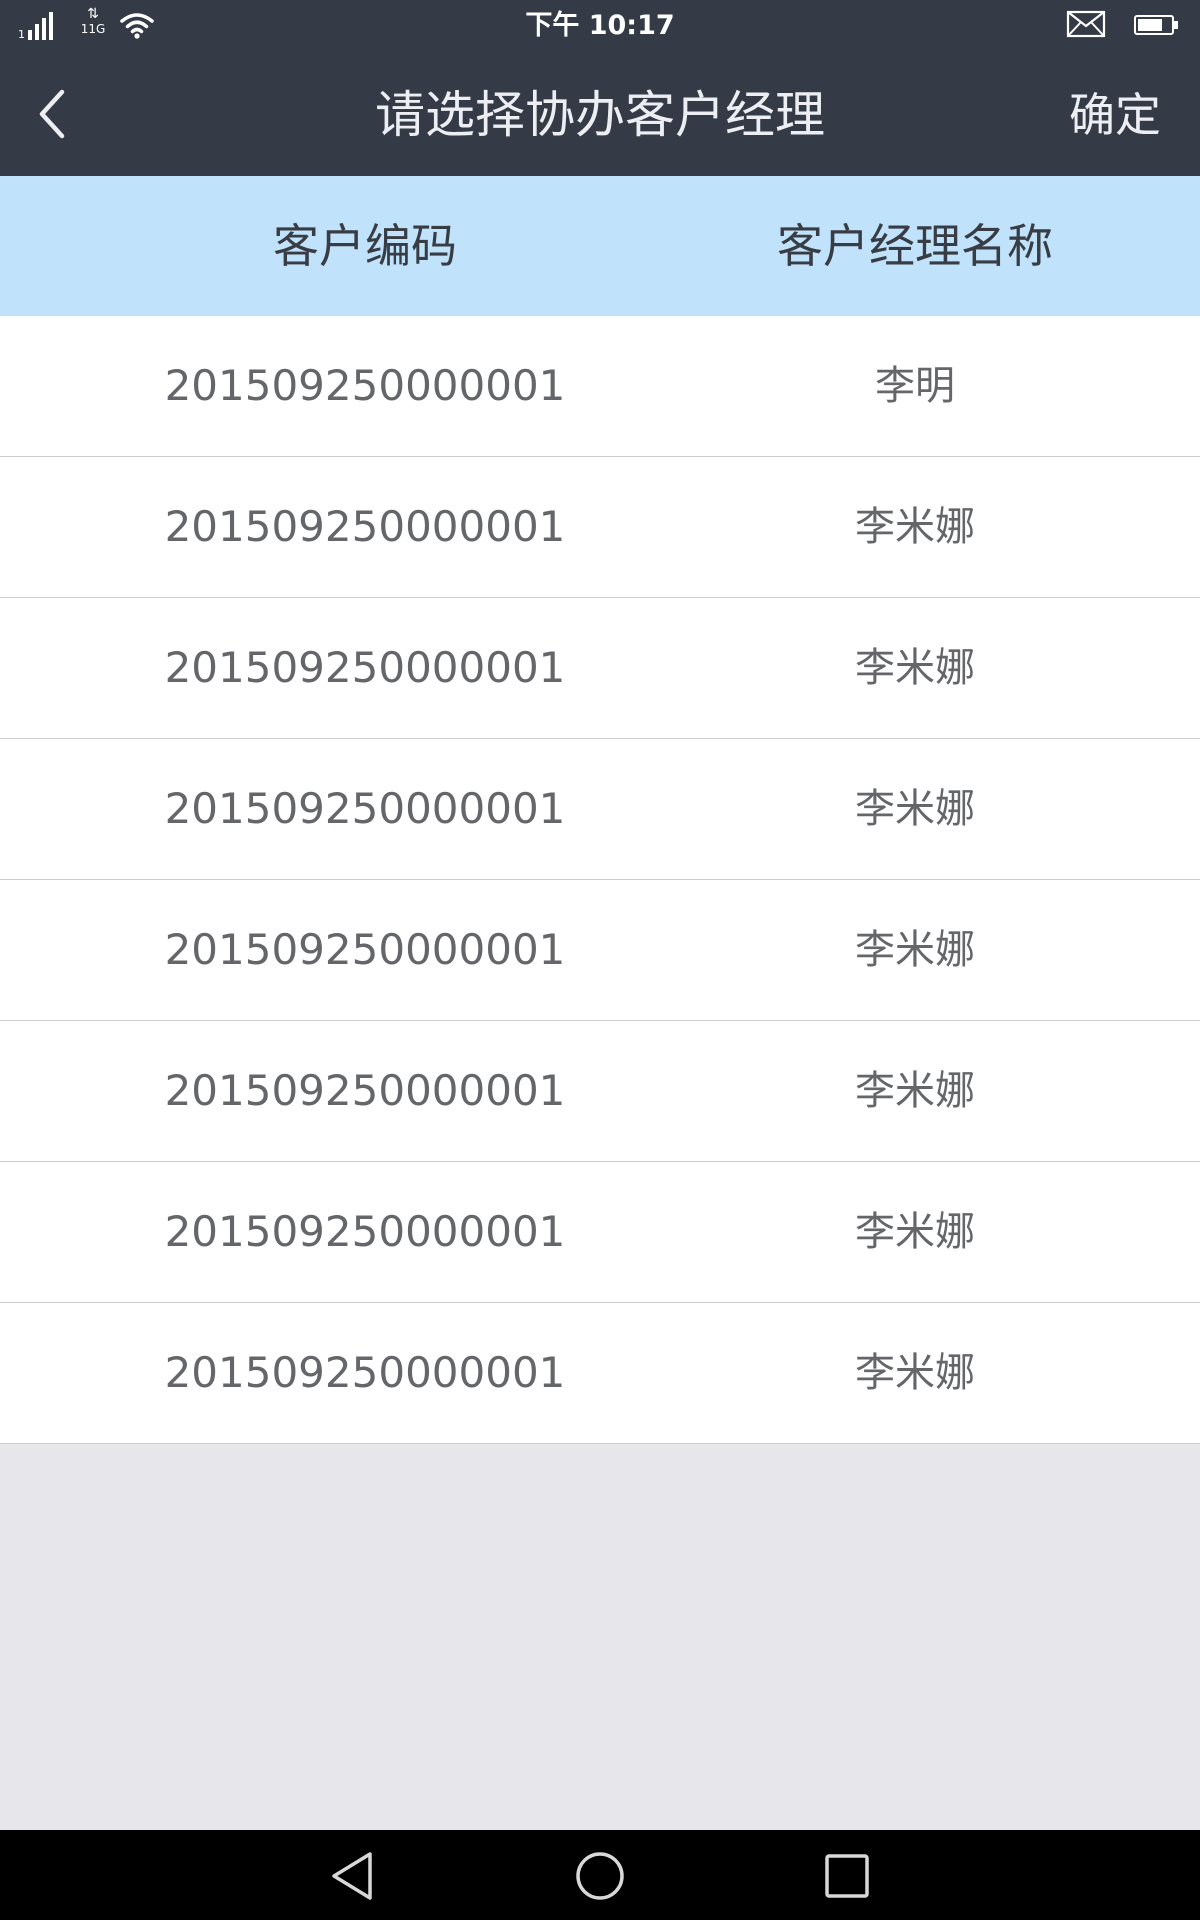  Describe the element at coordinates (40, 25) in the screenshot. I see `signal-icon: 1` at that location.